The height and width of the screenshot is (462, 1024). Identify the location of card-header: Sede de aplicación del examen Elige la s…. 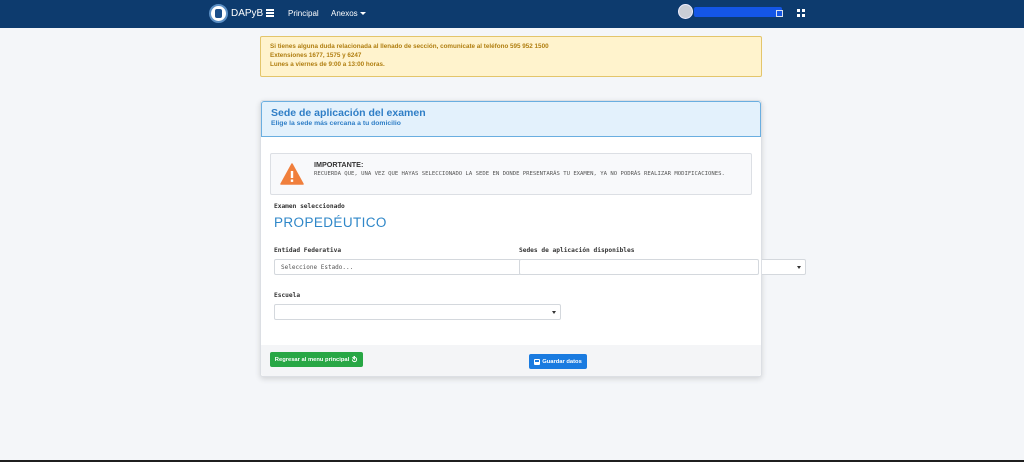
(511, 119).